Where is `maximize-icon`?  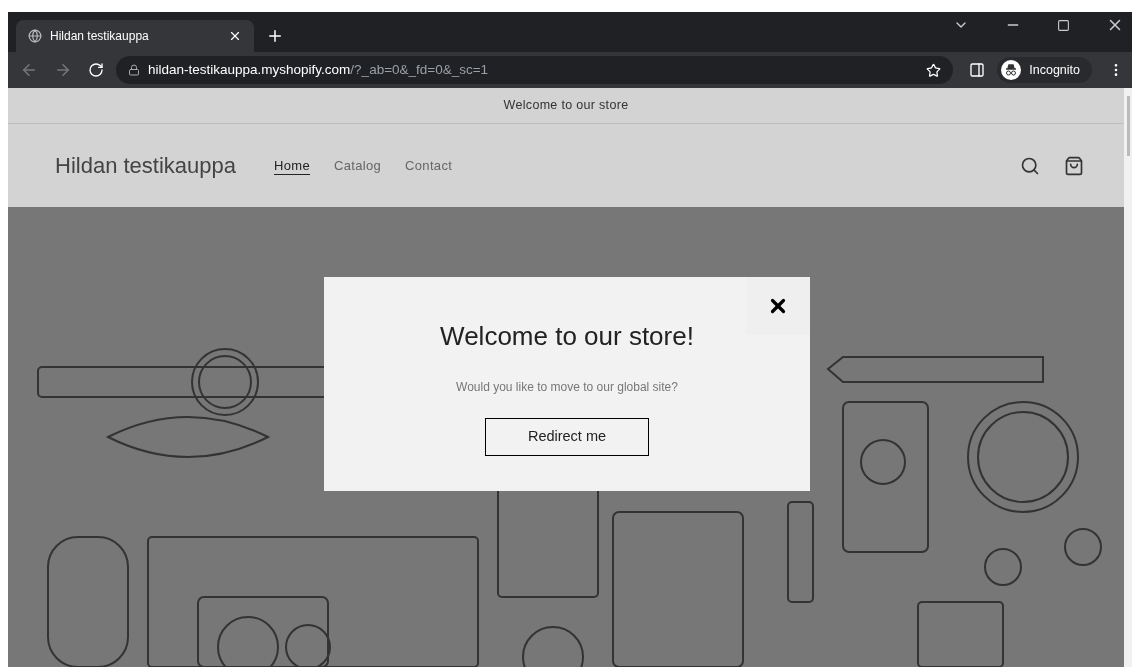 maximize-icon is located at coordinates (1063, 25).